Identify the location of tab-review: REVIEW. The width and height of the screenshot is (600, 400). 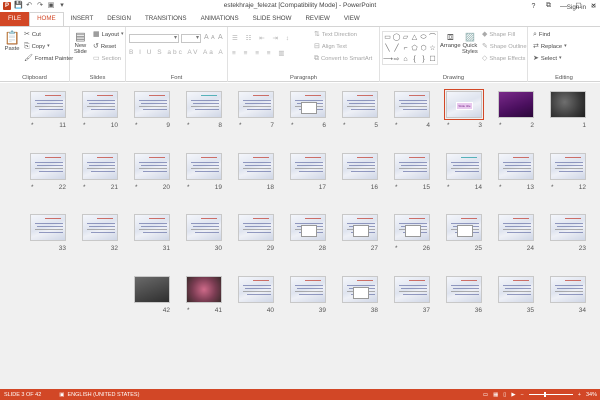
(317, 19).